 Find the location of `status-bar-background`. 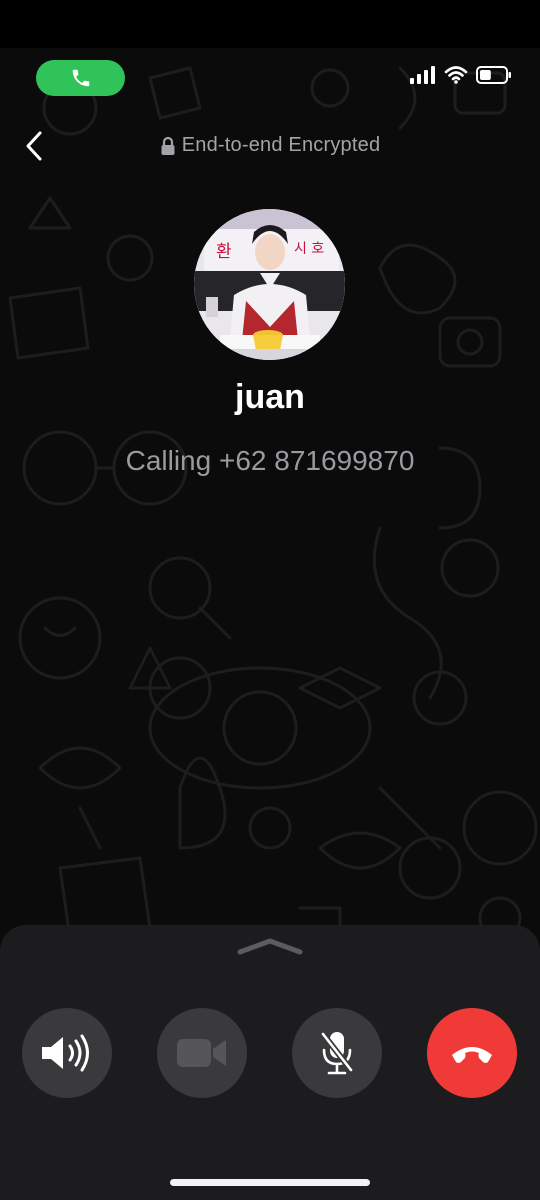

status-bar-background is located at coordinates (270, 24).